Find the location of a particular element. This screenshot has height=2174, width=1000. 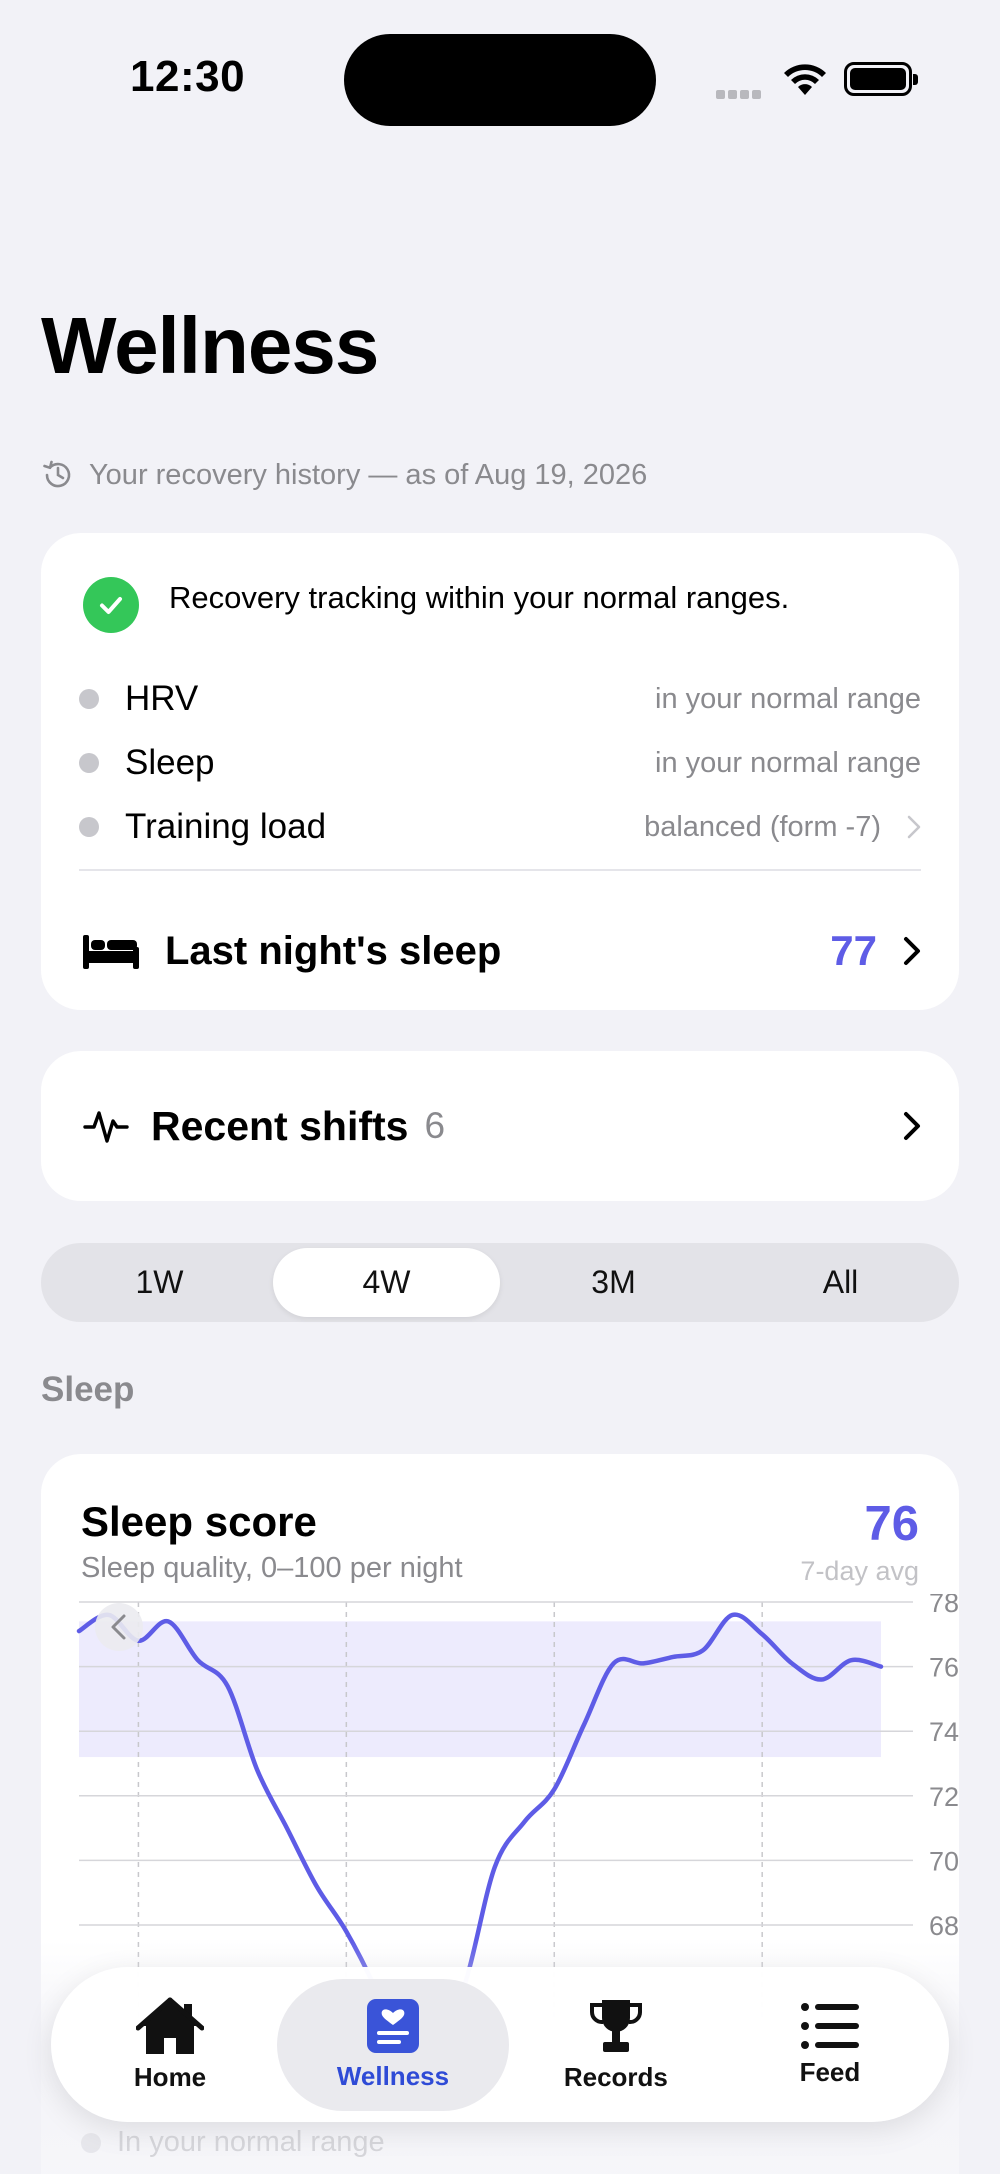

y-tick-label: 78 is located at coordinates (944, 1606).